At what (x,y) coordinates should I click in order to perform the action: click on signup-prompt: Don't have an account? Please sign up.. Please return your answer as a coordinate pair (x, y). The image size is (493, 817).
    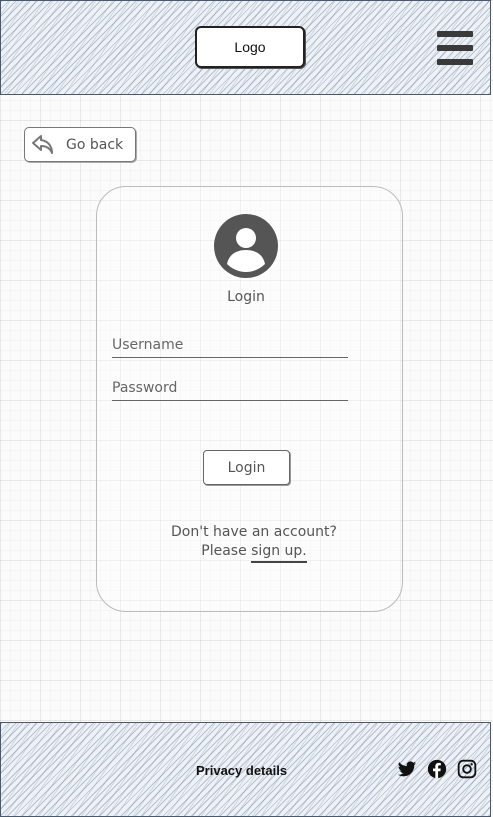
    Looking at the image, I should click on (254, 543).